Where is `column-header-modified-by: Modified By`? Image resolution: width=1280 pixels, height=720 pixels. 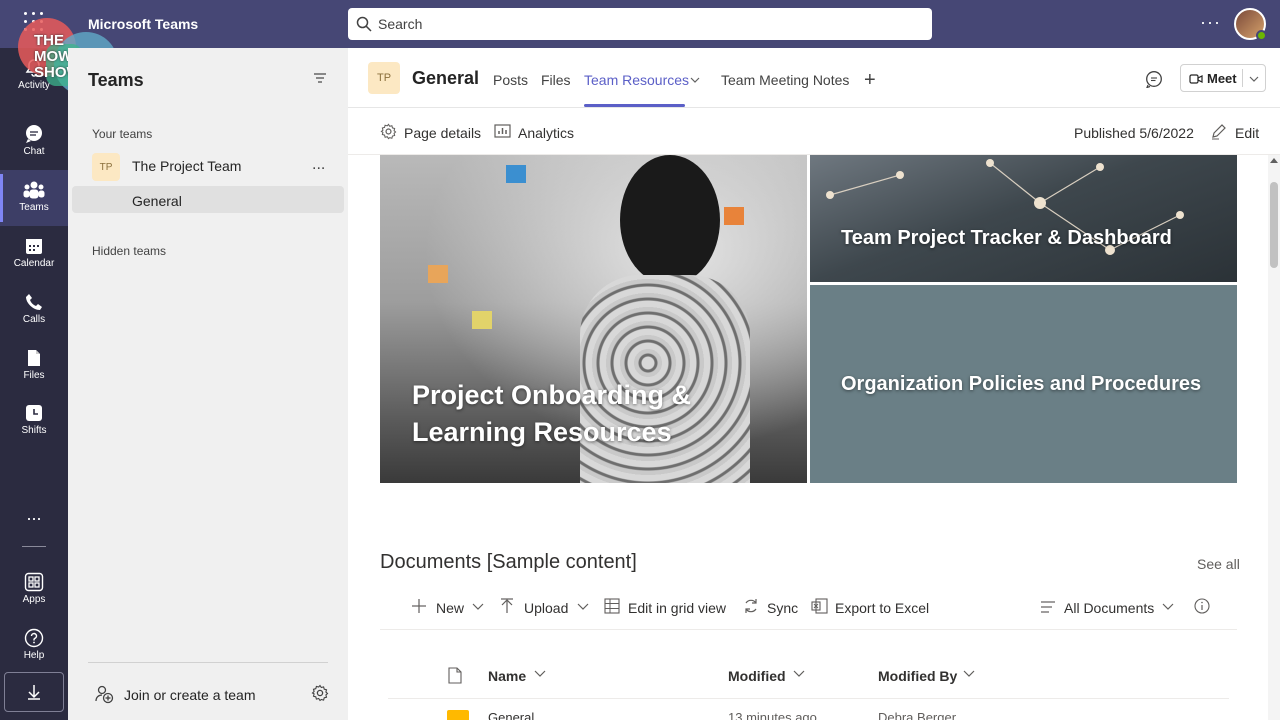
column-header-modified-by: Modified By is located at coordinates (917, 676).